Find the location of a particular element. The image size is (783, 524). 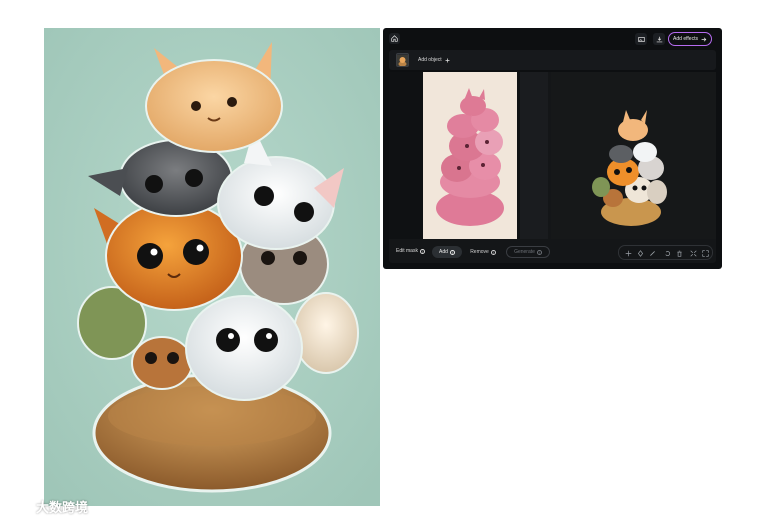

mask-tool-button is located at coordinates (640, 253).